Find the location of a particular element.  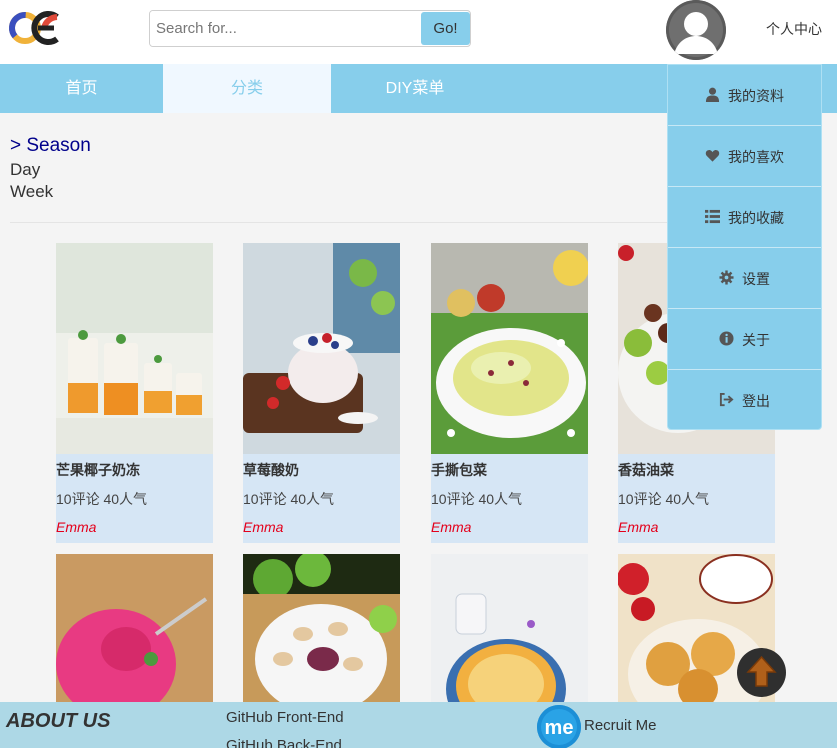

menu-item-label: 关于 is located at coordinates (756, 340).